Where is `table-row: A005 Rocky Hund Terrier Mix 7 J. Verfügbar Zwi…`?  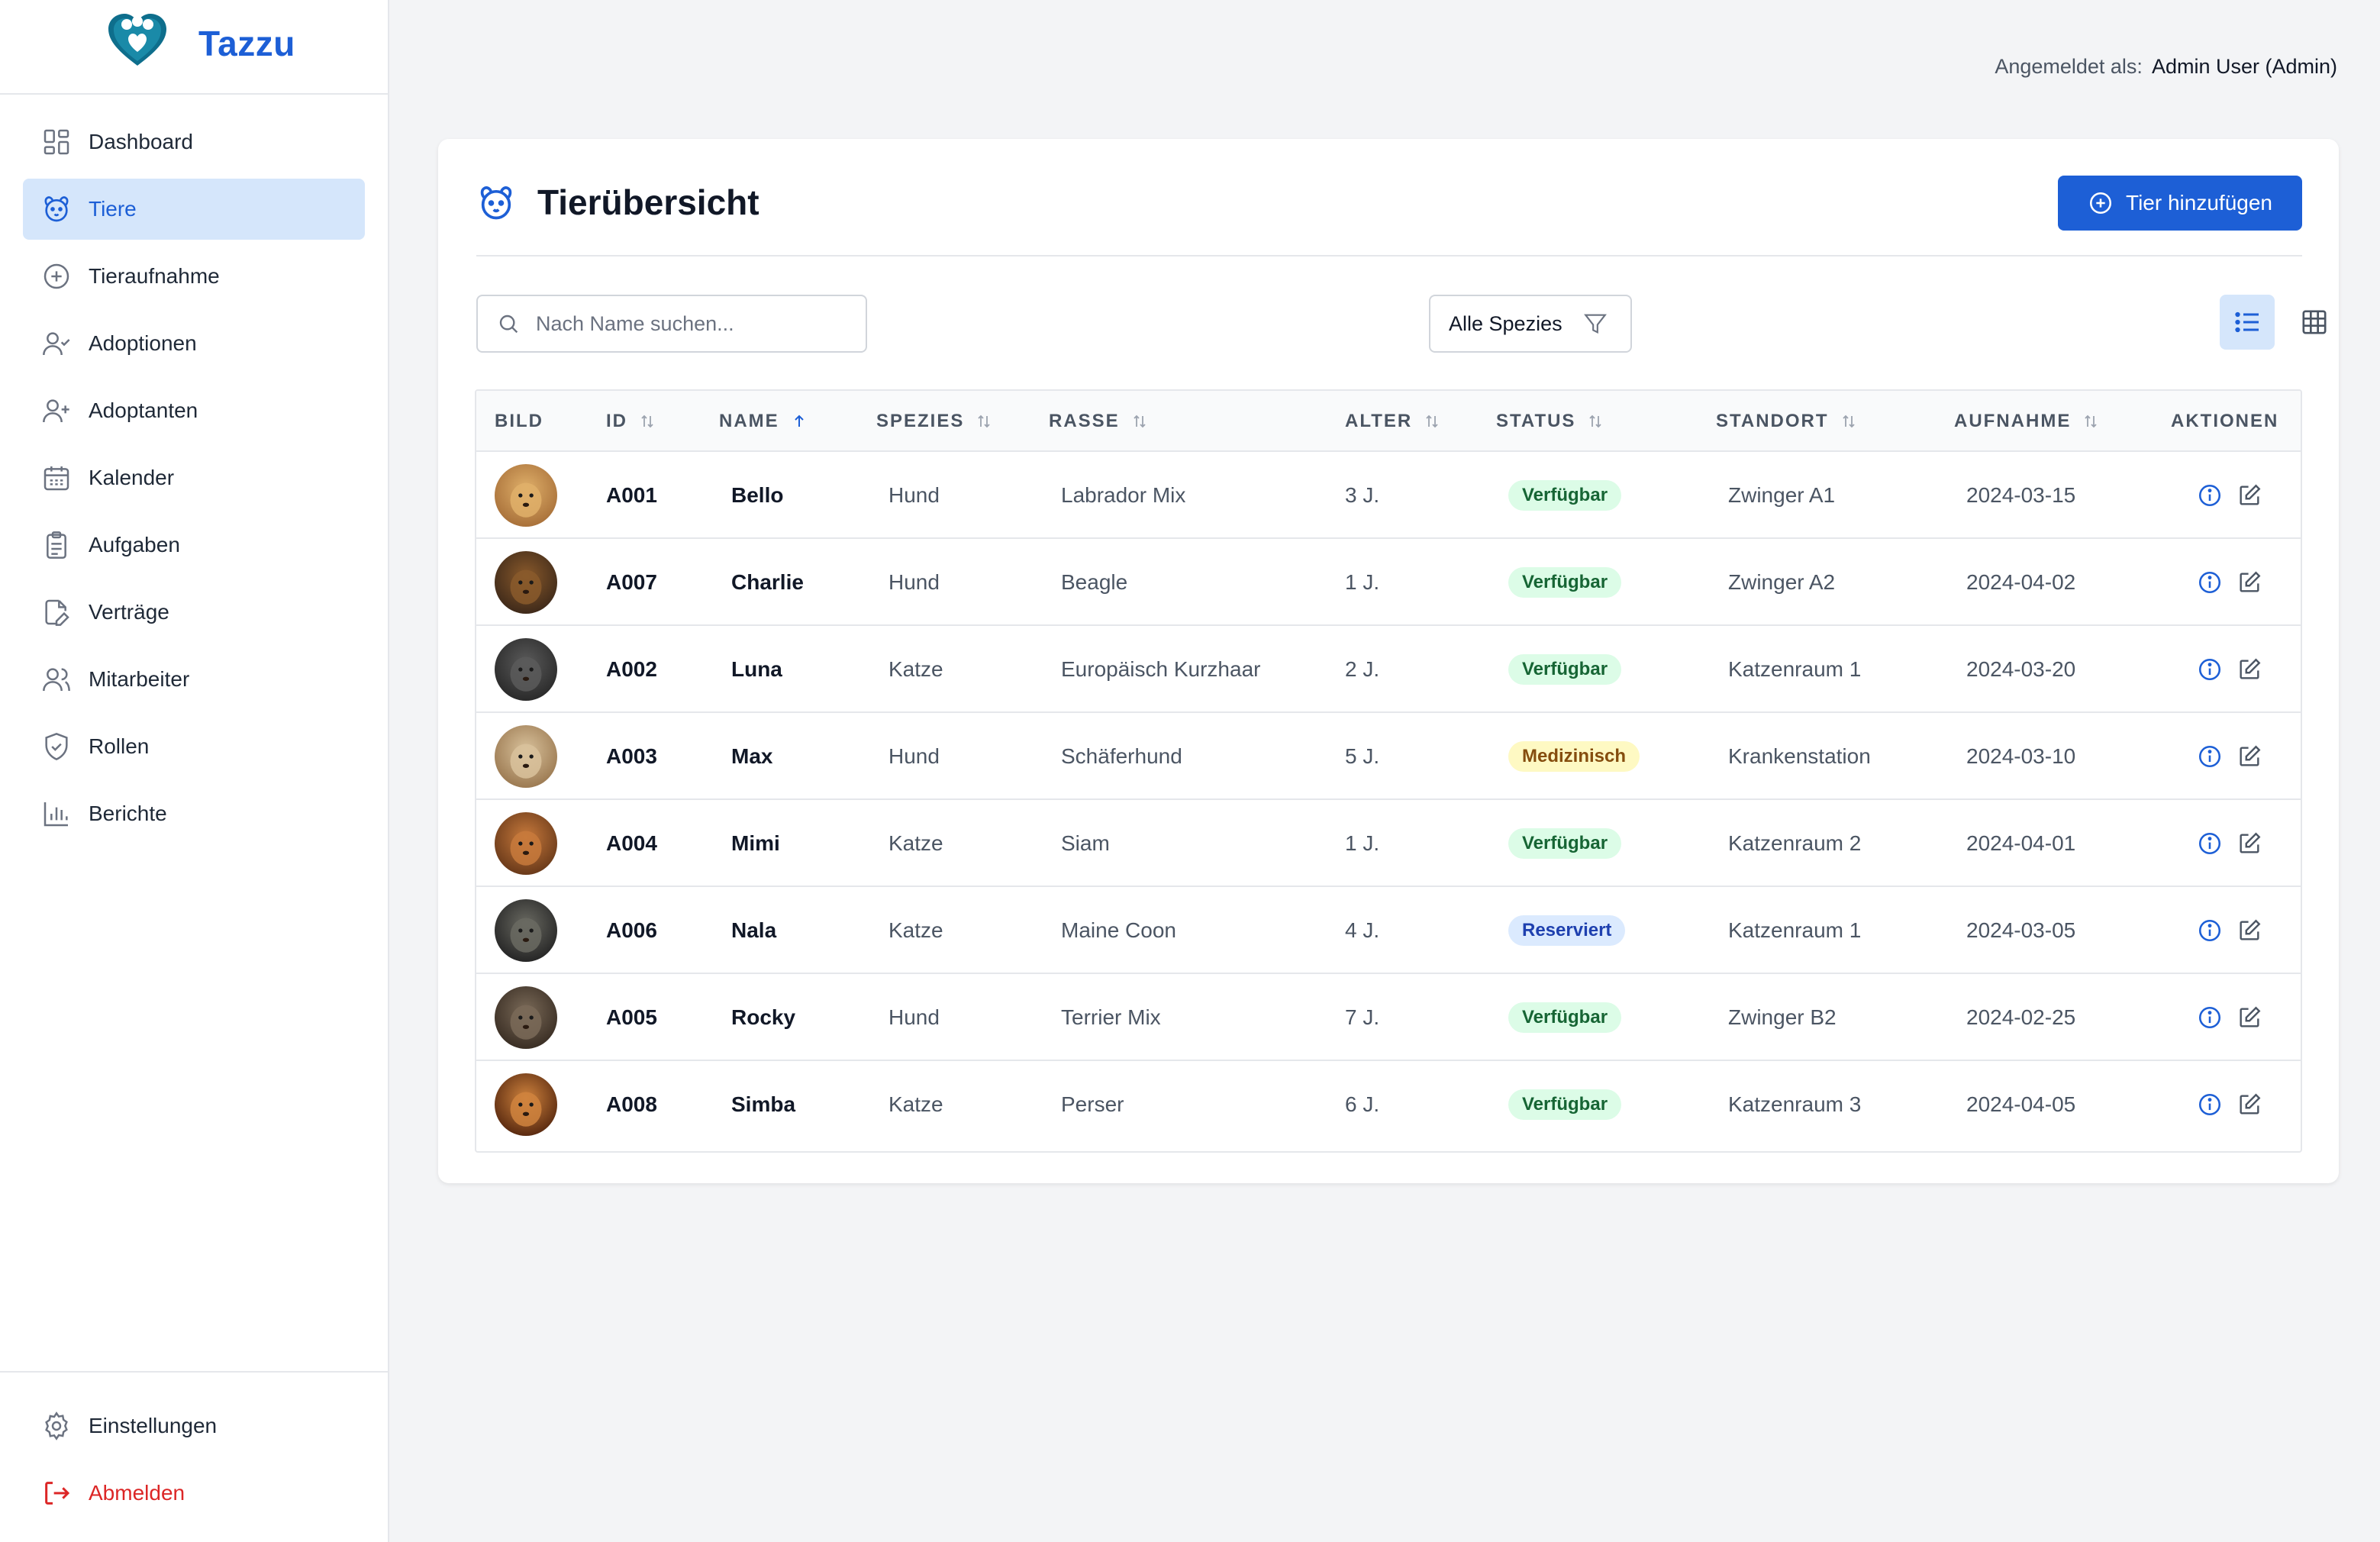
table-row: A005 Rocky Hund Terrier Mix 7 J. Verfügbar Zwi… is located at coordinates (1388, 1018).